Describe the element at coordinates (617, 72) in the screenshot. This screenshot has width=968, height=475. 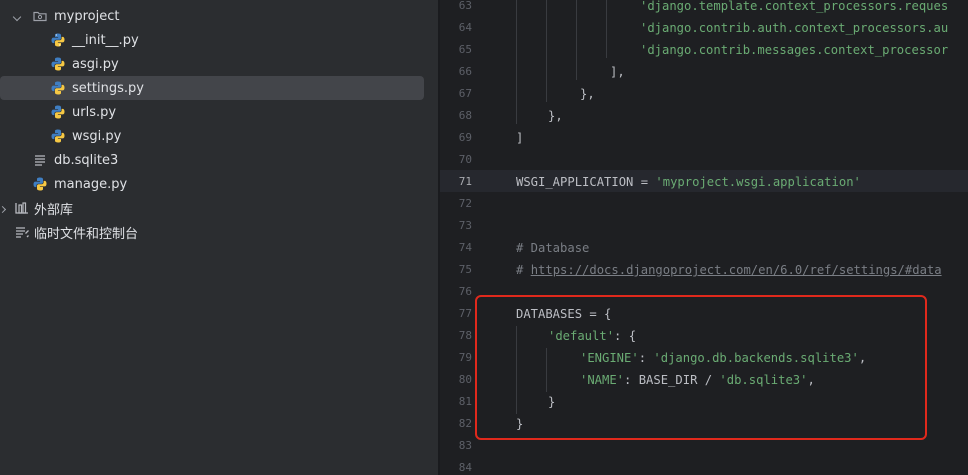
I see `code-line-66: ],` at that location.